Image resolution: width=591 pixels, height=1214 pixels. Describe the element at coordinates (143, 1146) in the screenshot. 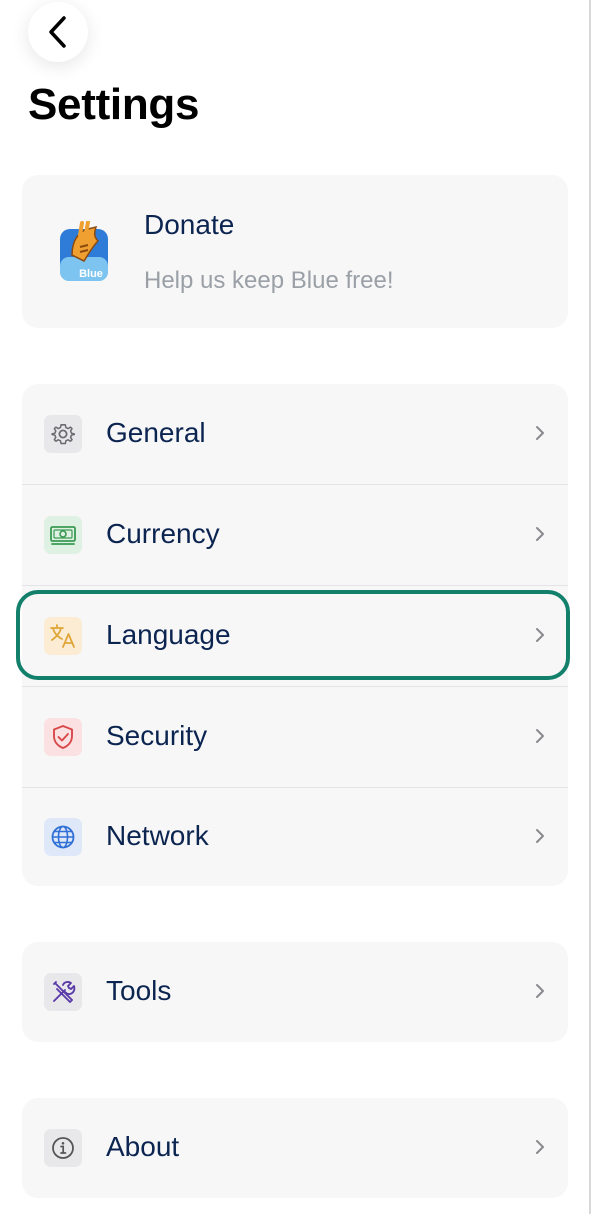

I see `menu-item-label: About` at that location.